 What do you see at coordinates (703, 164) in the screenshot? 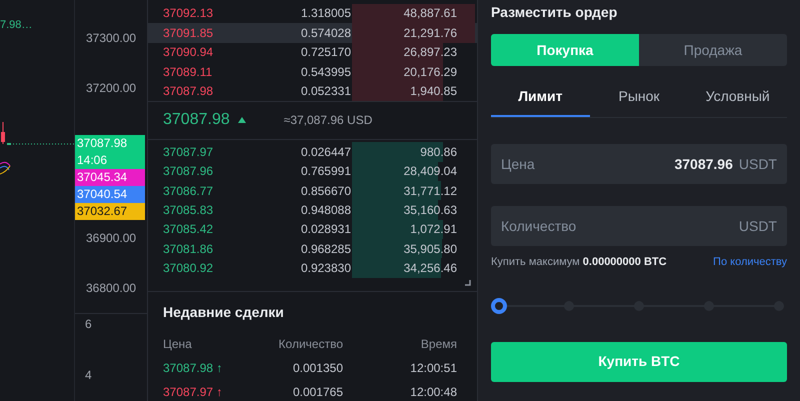
I see `field-value: 37087.96` at bounding box center [703, 164].